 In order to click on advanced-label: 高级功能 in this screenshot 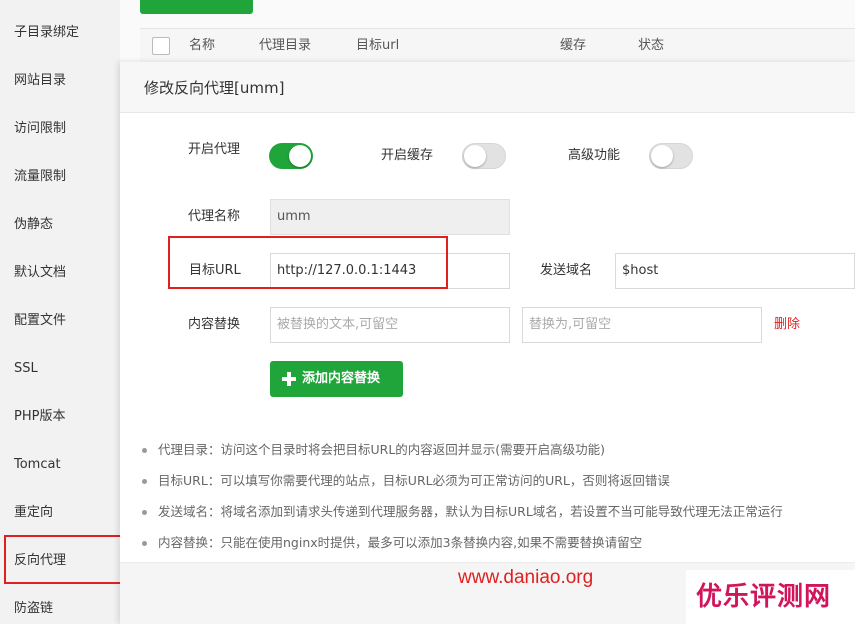, I will do `click(594, 155)`.